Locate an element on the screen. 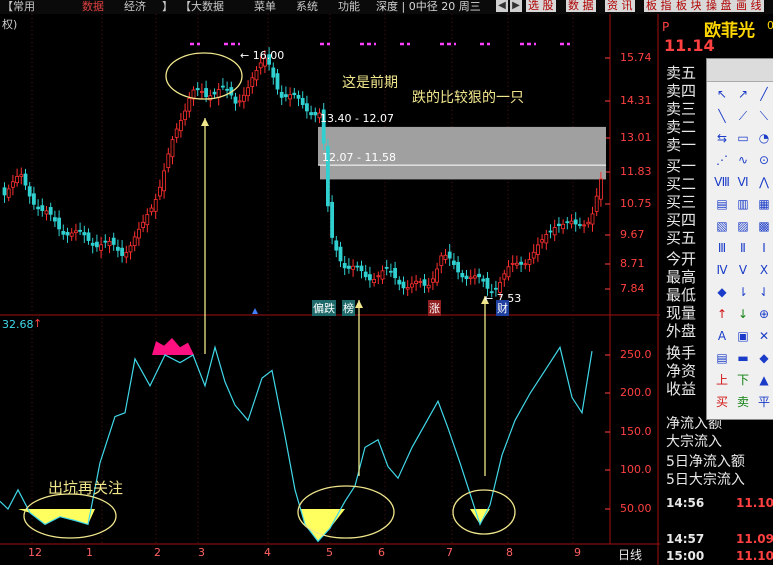 This screenshot has height=565, width=773. segment-icon: ╲ is located at coordinates (722, 116).